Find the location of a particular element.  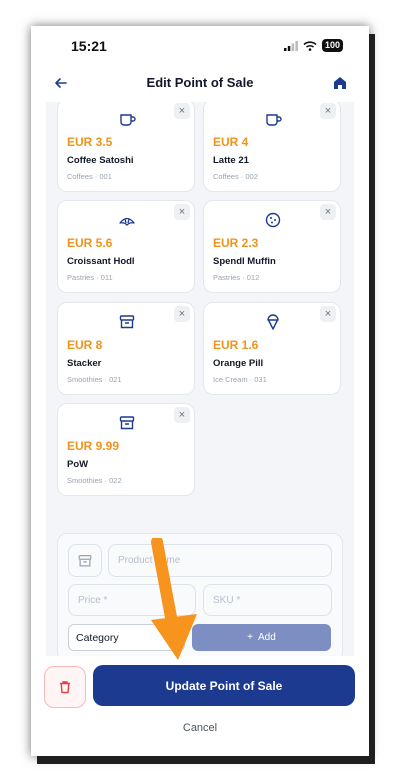

delete-button is located at coordinates (65, 687).